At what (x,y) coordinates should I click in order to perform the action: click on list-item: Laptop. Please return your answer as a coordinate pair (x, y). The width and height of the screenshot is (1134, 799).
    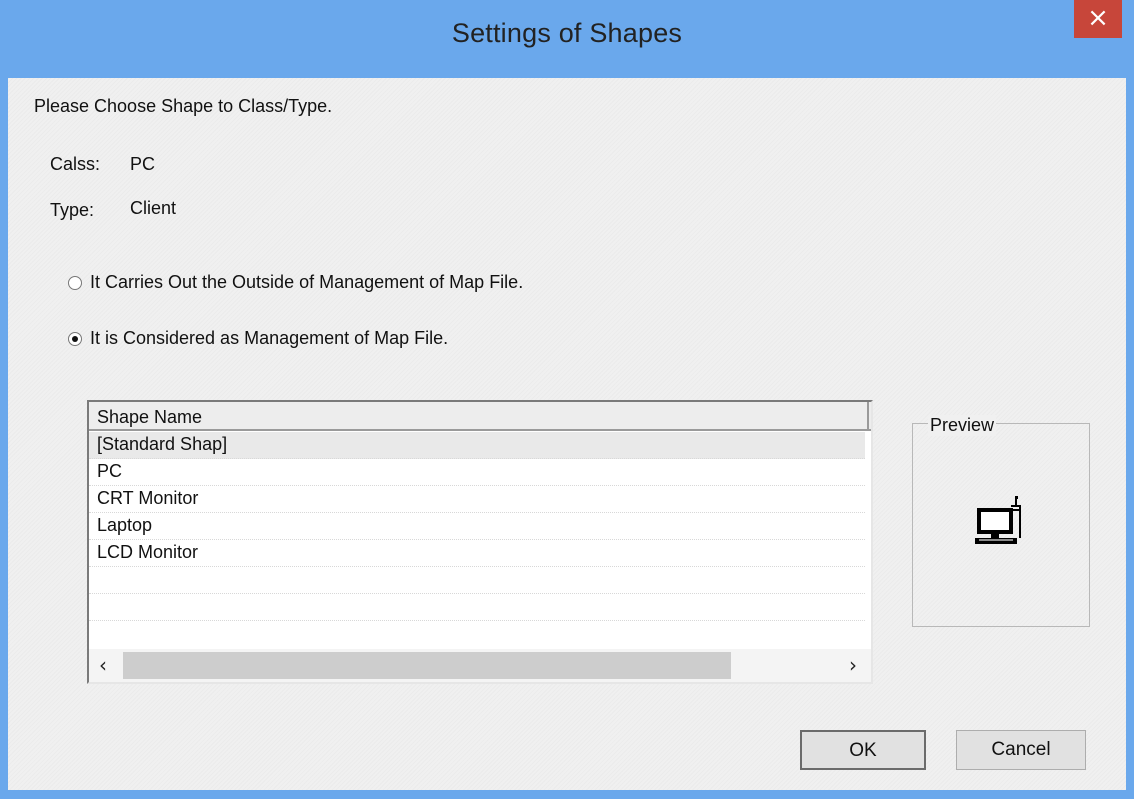
    Looking at the image, I should click on (477, 526).